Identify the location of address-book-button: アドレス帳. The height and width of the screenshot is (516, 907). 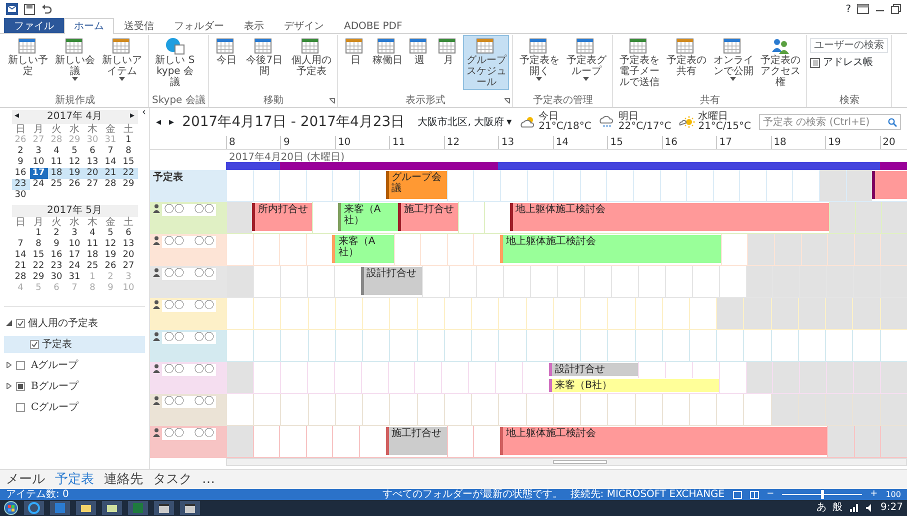
(849, 62).